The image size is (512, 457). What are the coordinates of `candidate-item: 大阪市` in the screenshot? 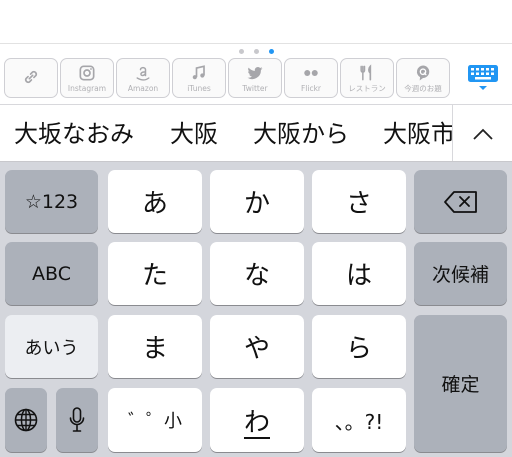 It's located at (419, 133).